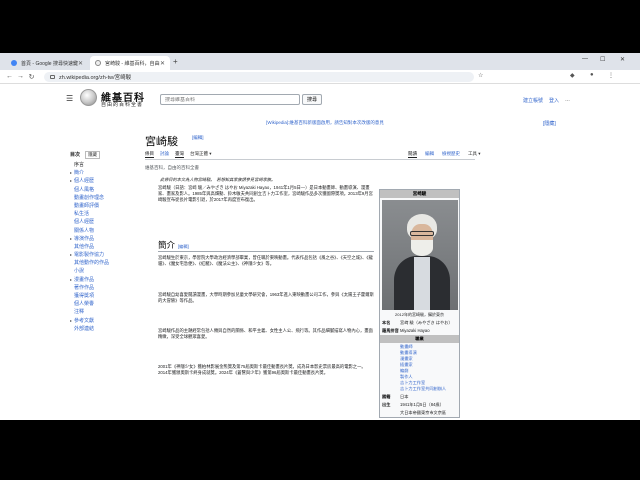  I want to click on reload-icon: ↻, so click(31, 77).